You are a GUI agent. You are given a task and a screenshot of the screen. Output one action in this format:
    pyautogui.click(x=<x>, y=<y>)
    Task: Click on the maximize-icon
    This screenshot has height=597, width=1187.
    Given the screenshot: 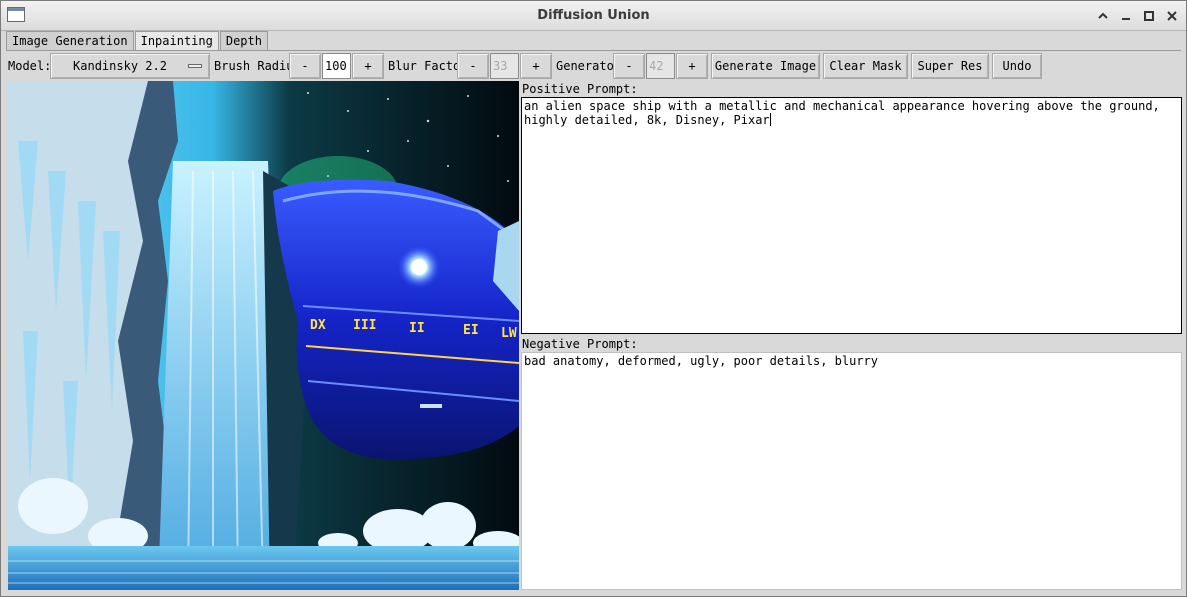 What is the action you would take?
    pyautogui.click(x=1149, y=16)
    